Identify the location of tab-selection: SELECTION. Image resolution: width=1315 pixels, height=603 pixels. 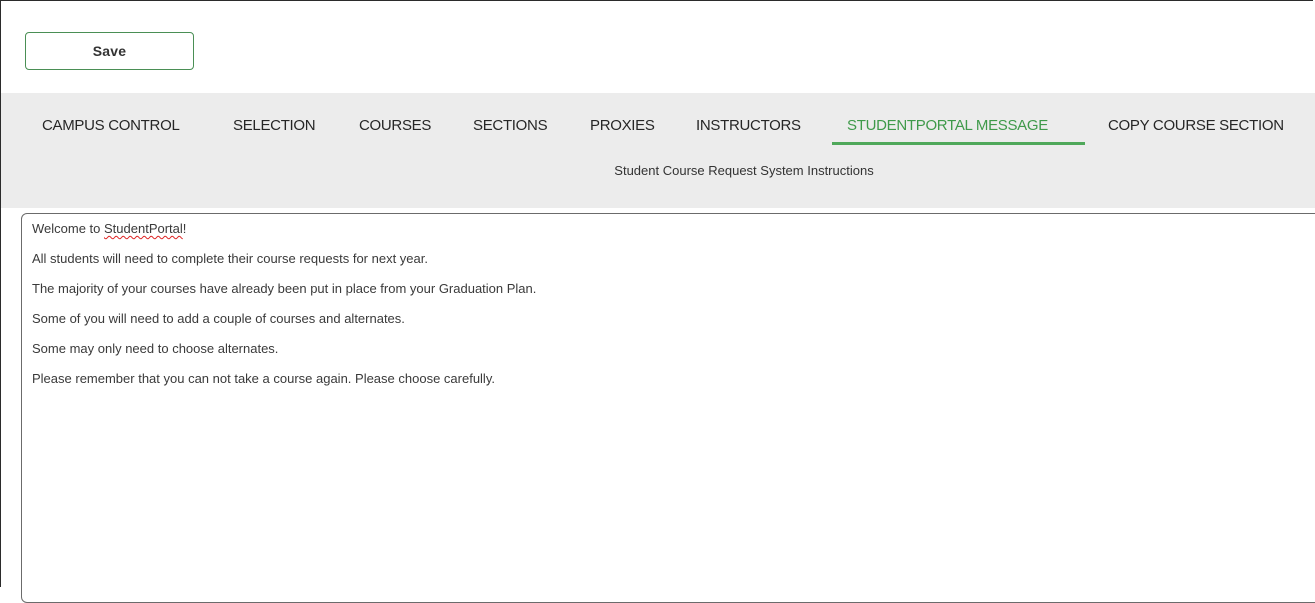
(274, 129).